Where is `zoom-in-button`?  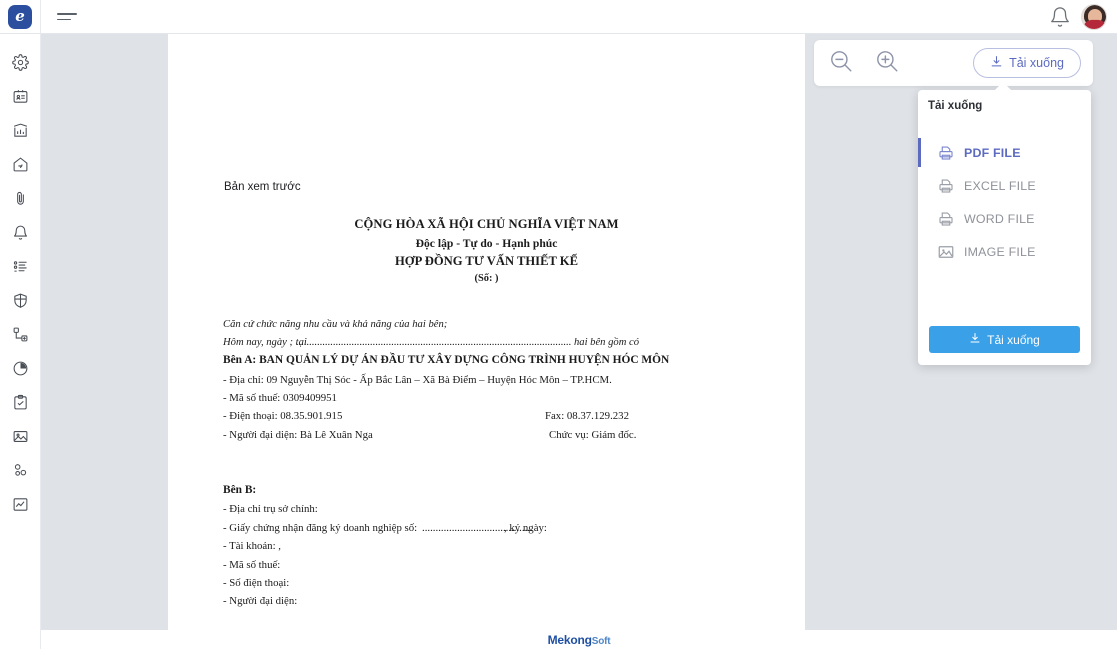
zoom-in-button is located at coordinates (887, 63).